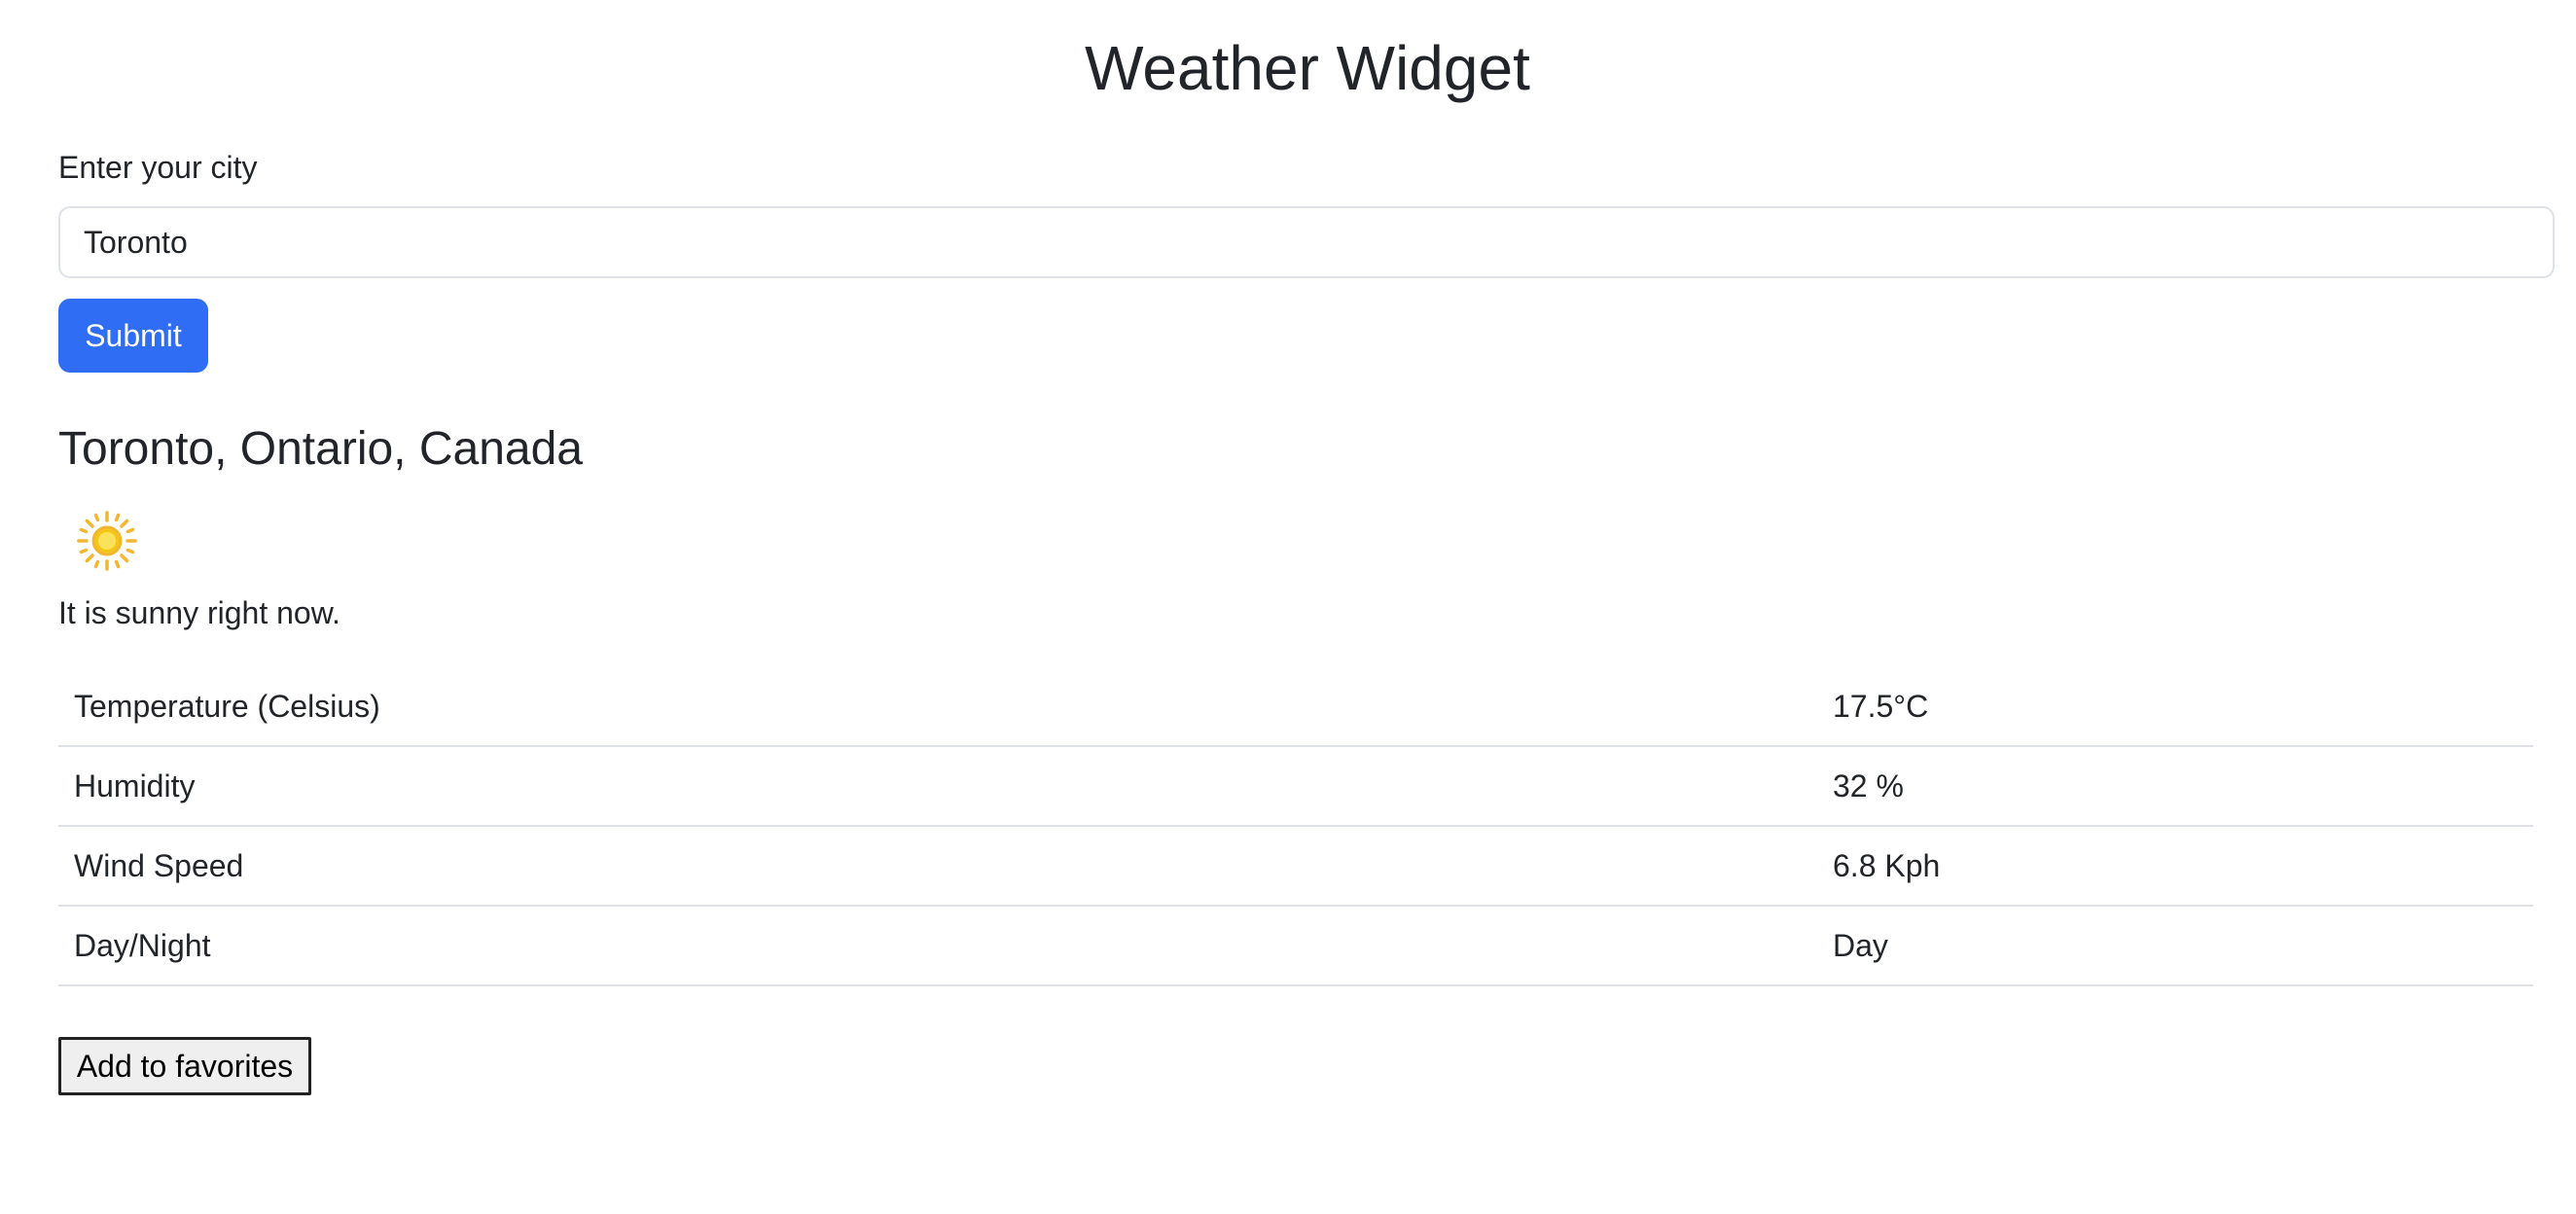  What do you see at coordinates (1307, 68) in the screenshot?
I see `page-title: Weather Widget` at bounding box center [1307, 68].